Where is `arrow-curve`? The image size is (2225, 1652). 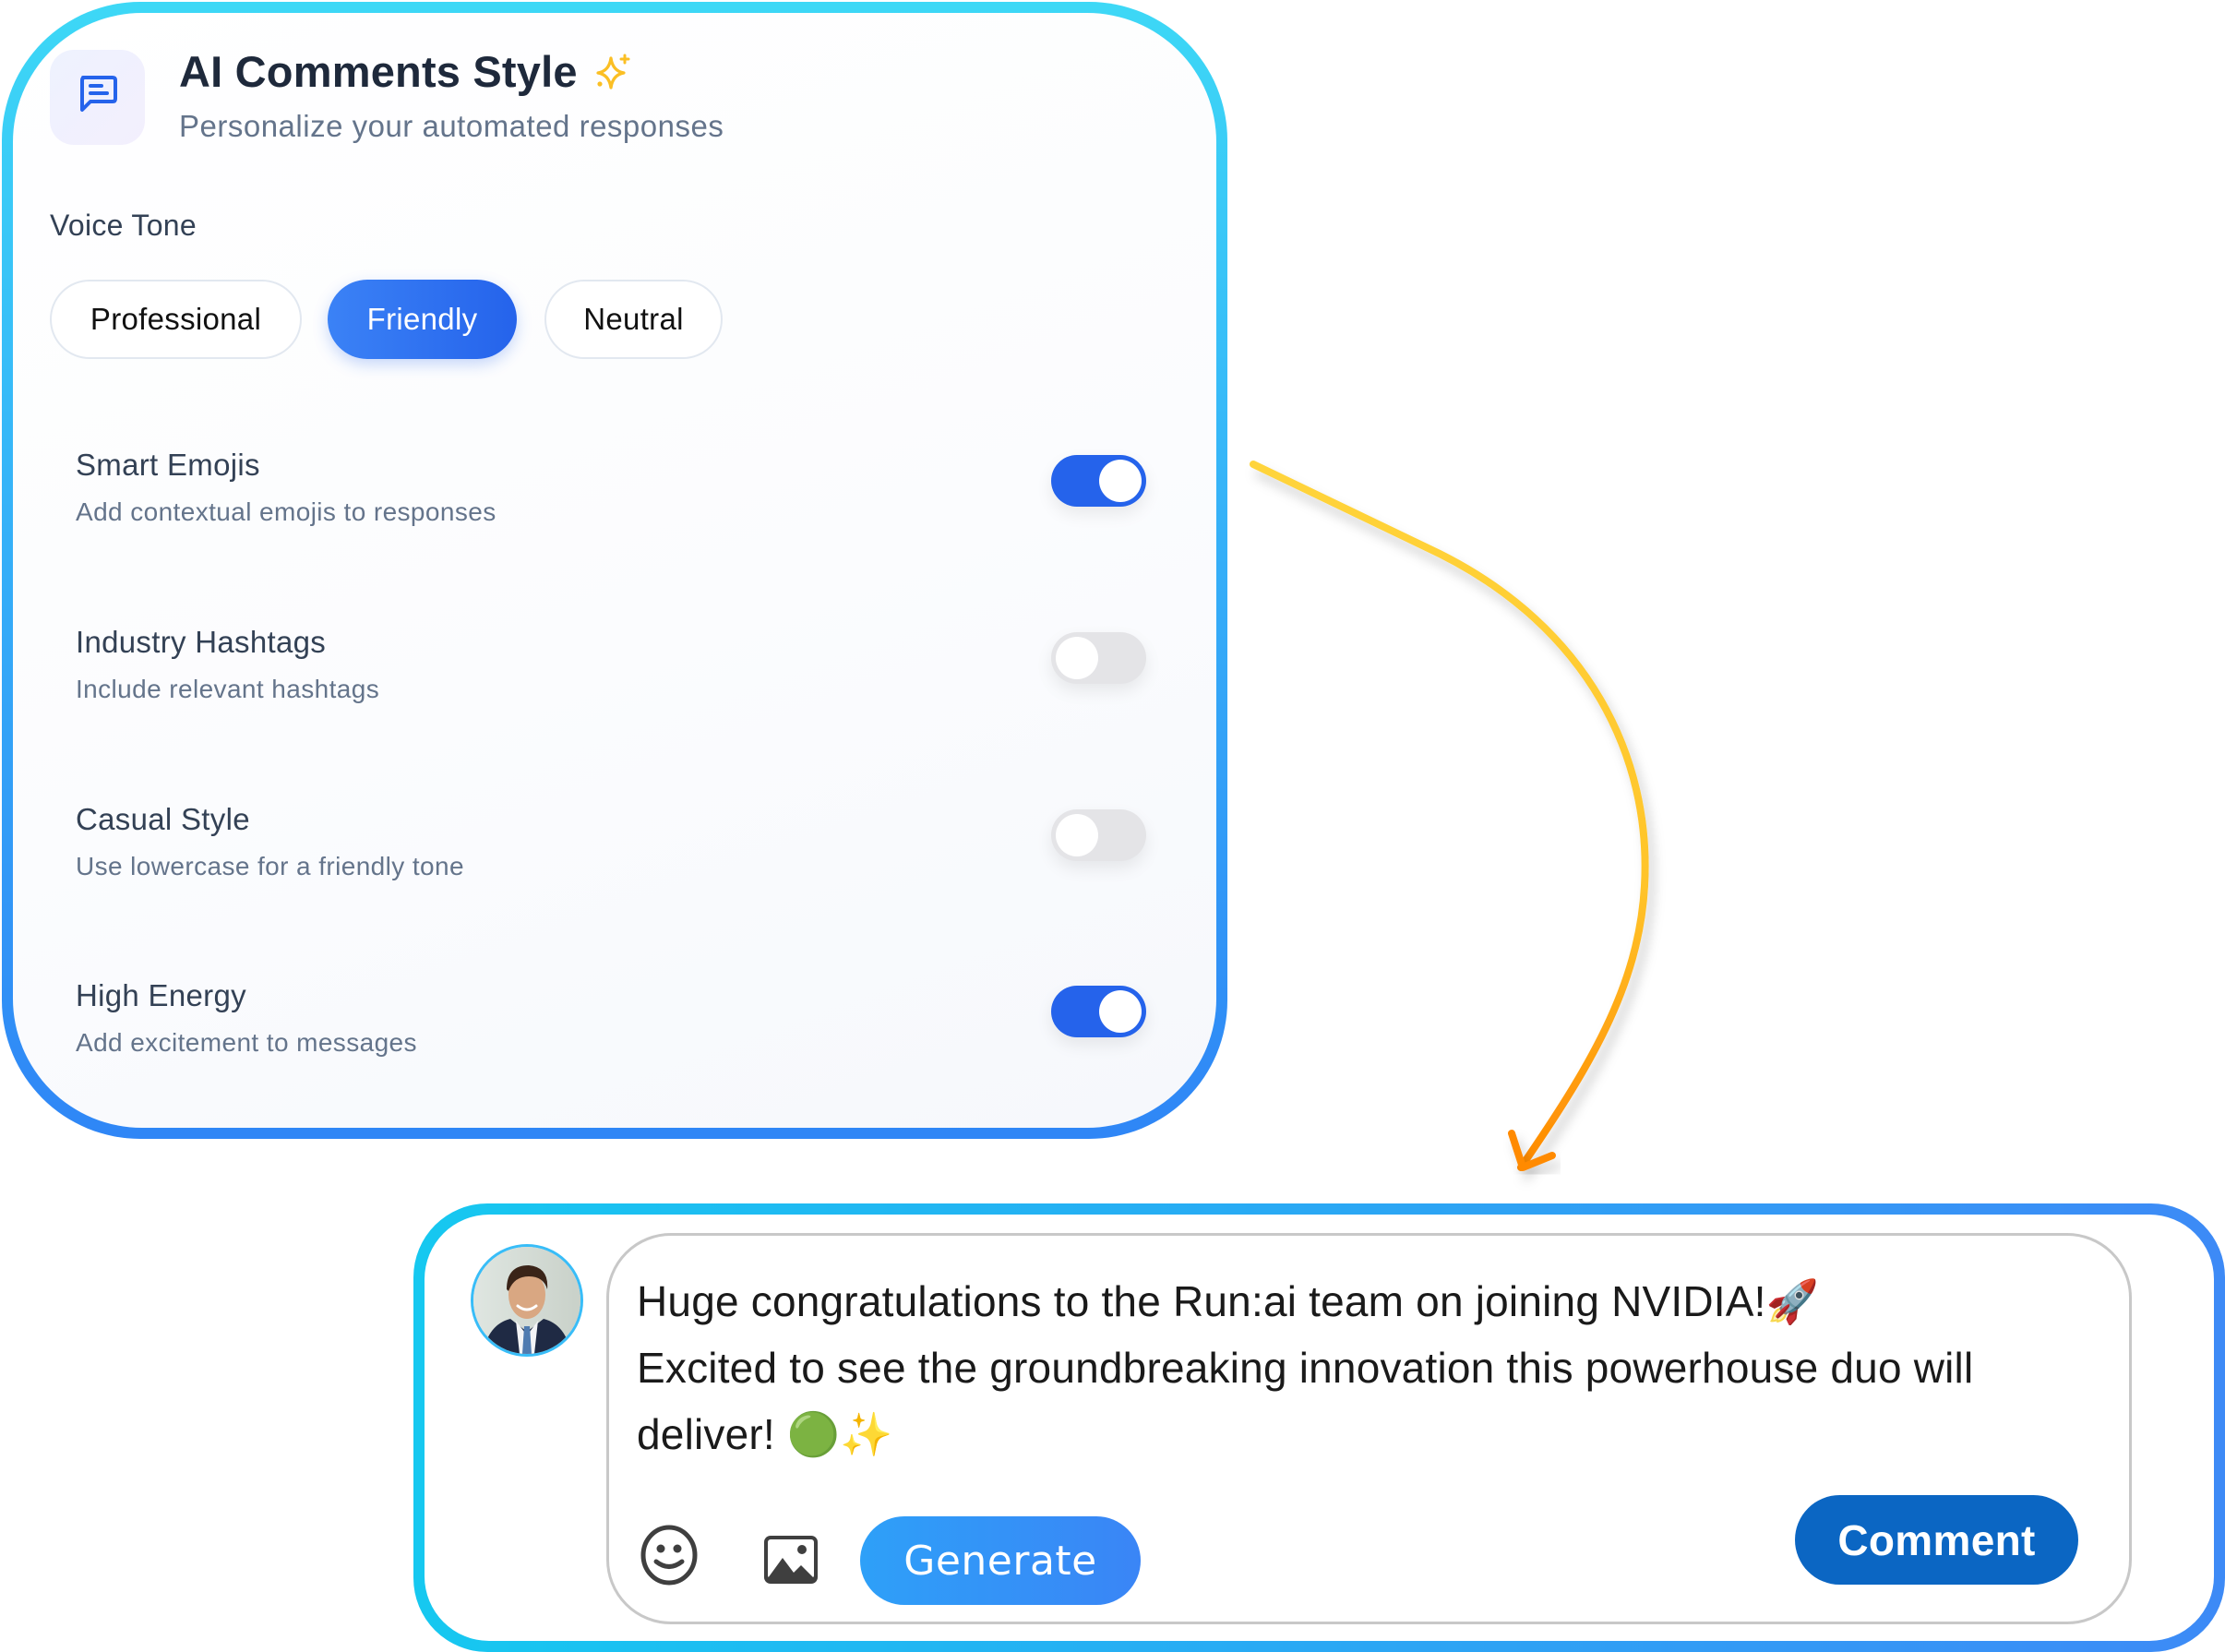 arrow-curve is located at coordinates (1449, 816).